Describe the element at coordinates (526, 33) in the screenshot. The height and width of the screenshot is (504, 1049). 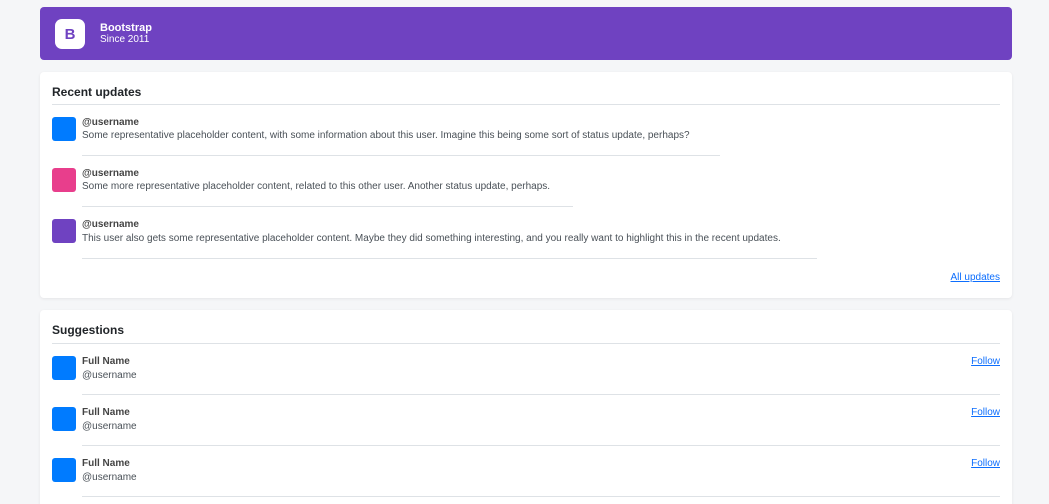
I see `brand-header: B Bootstrap Since 2011` at that location.